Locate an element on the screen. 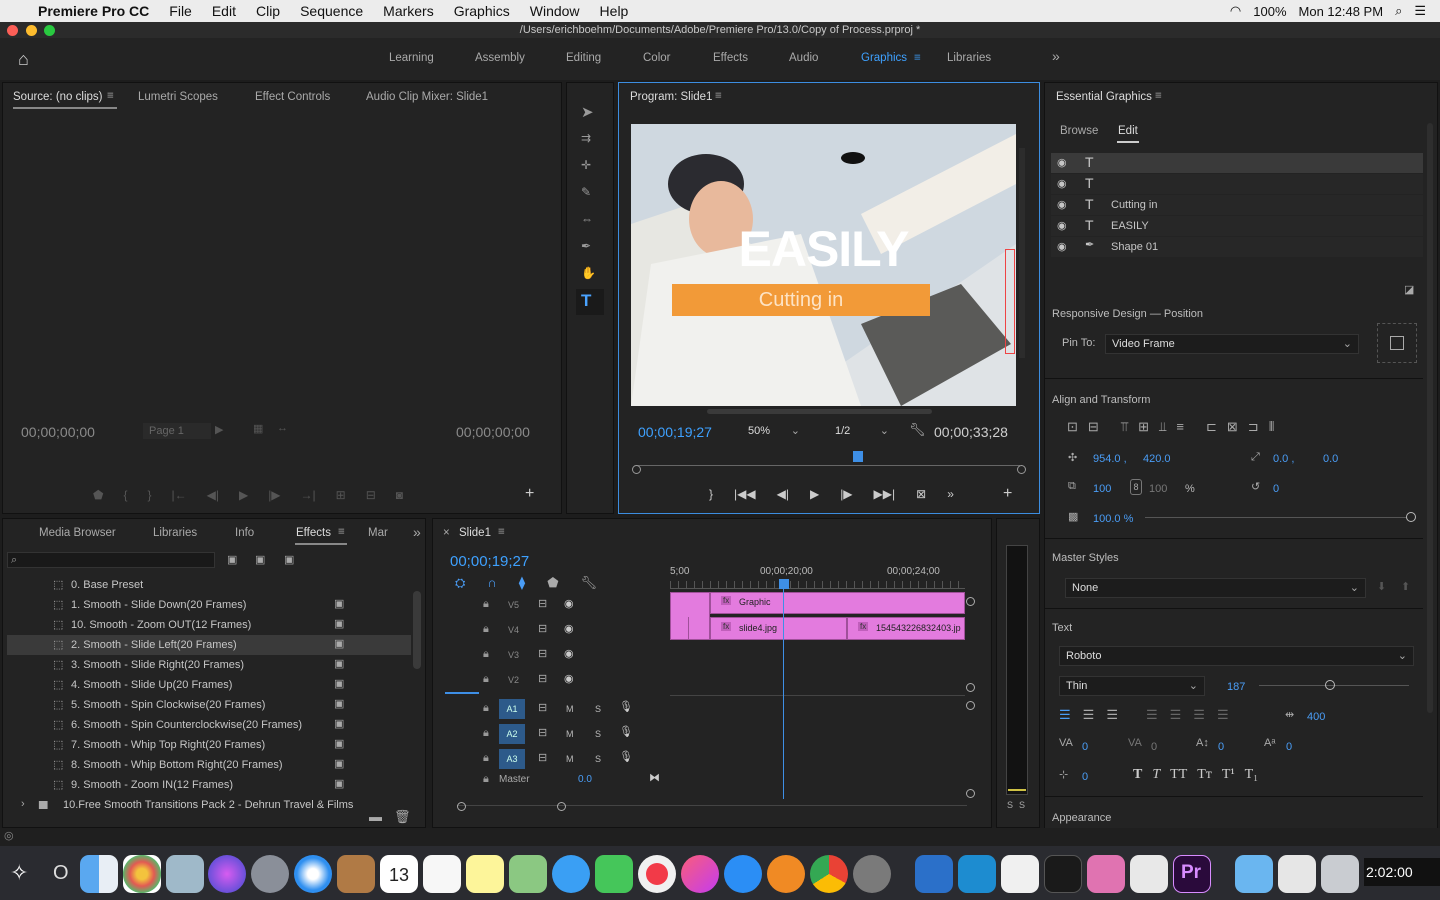 This screenshot has width=1440, height=900. source-timecode-in: 00;00;00;00 is located at coordinates (58, 432).